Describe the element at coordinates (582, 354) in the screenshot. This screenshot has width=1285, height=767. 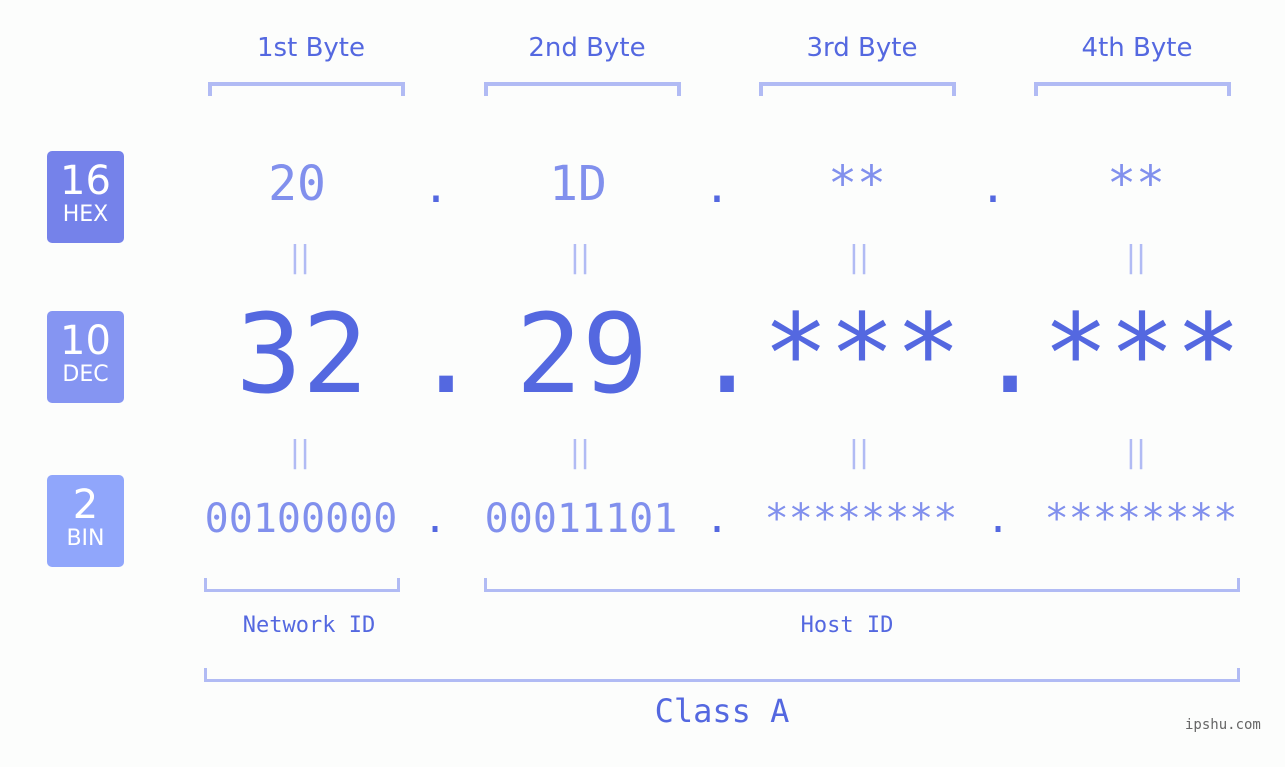
I see `dec-byte-2: 29` at that location.